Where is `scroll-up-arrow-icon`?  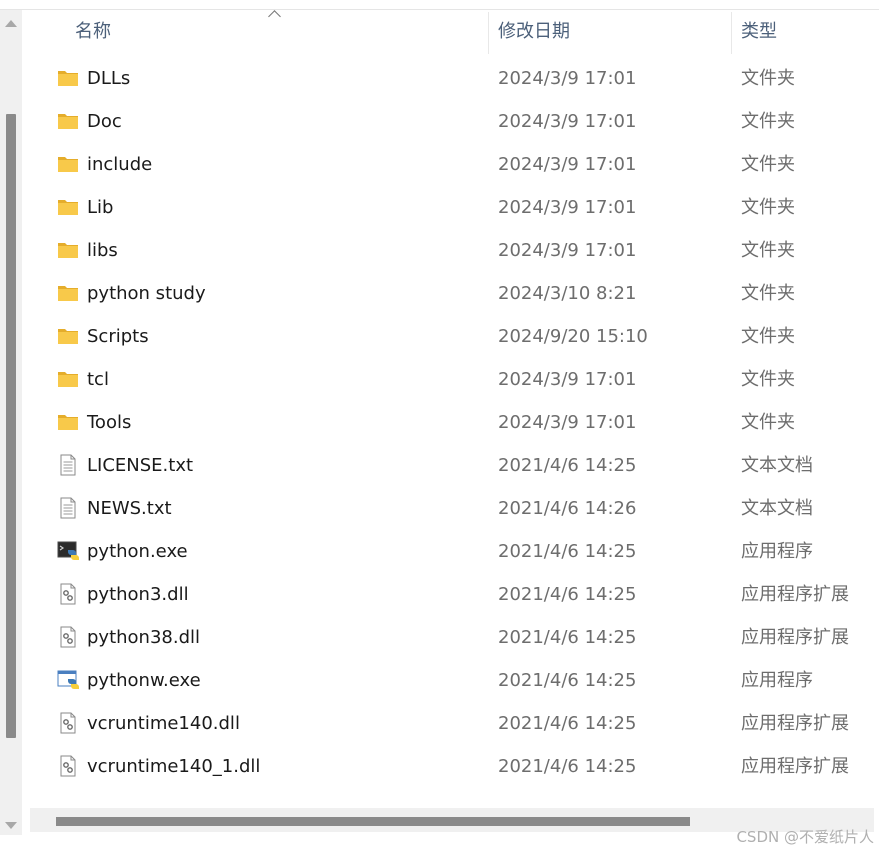 scroll-up-arrow-icon is located at coordinates (11, 23).